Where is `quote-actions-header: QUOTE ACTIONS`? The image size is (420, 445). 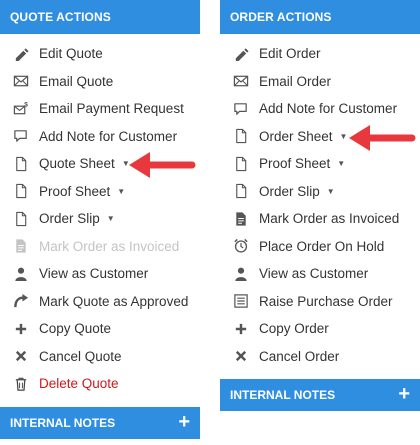
quote-actions-header: QUOTE ACTIONS is located at coordinates (100, 17).